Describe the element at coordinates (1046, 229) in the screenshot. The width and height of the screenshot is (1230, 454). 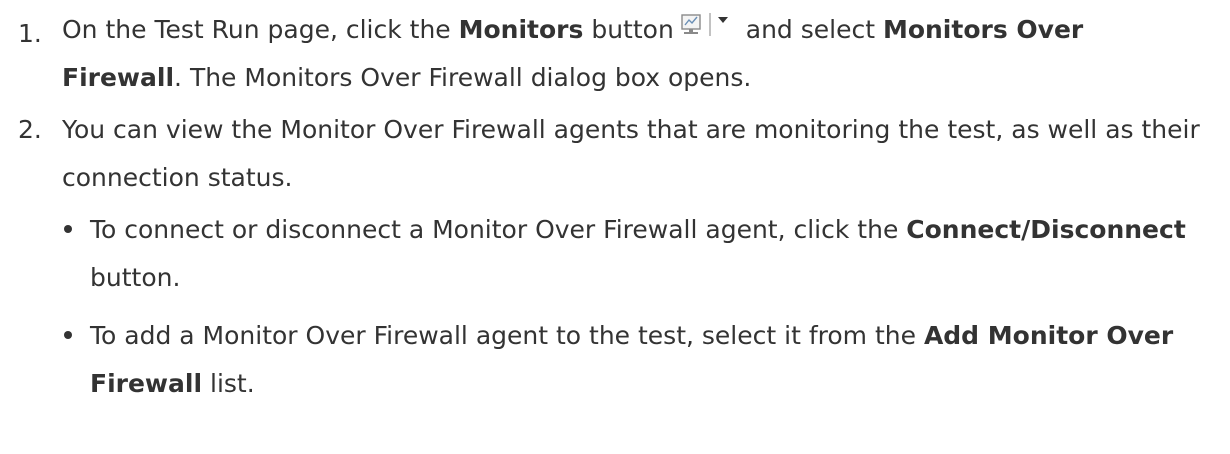
I see `connect-disconnect-label: Connect/Disconnect` at that location.